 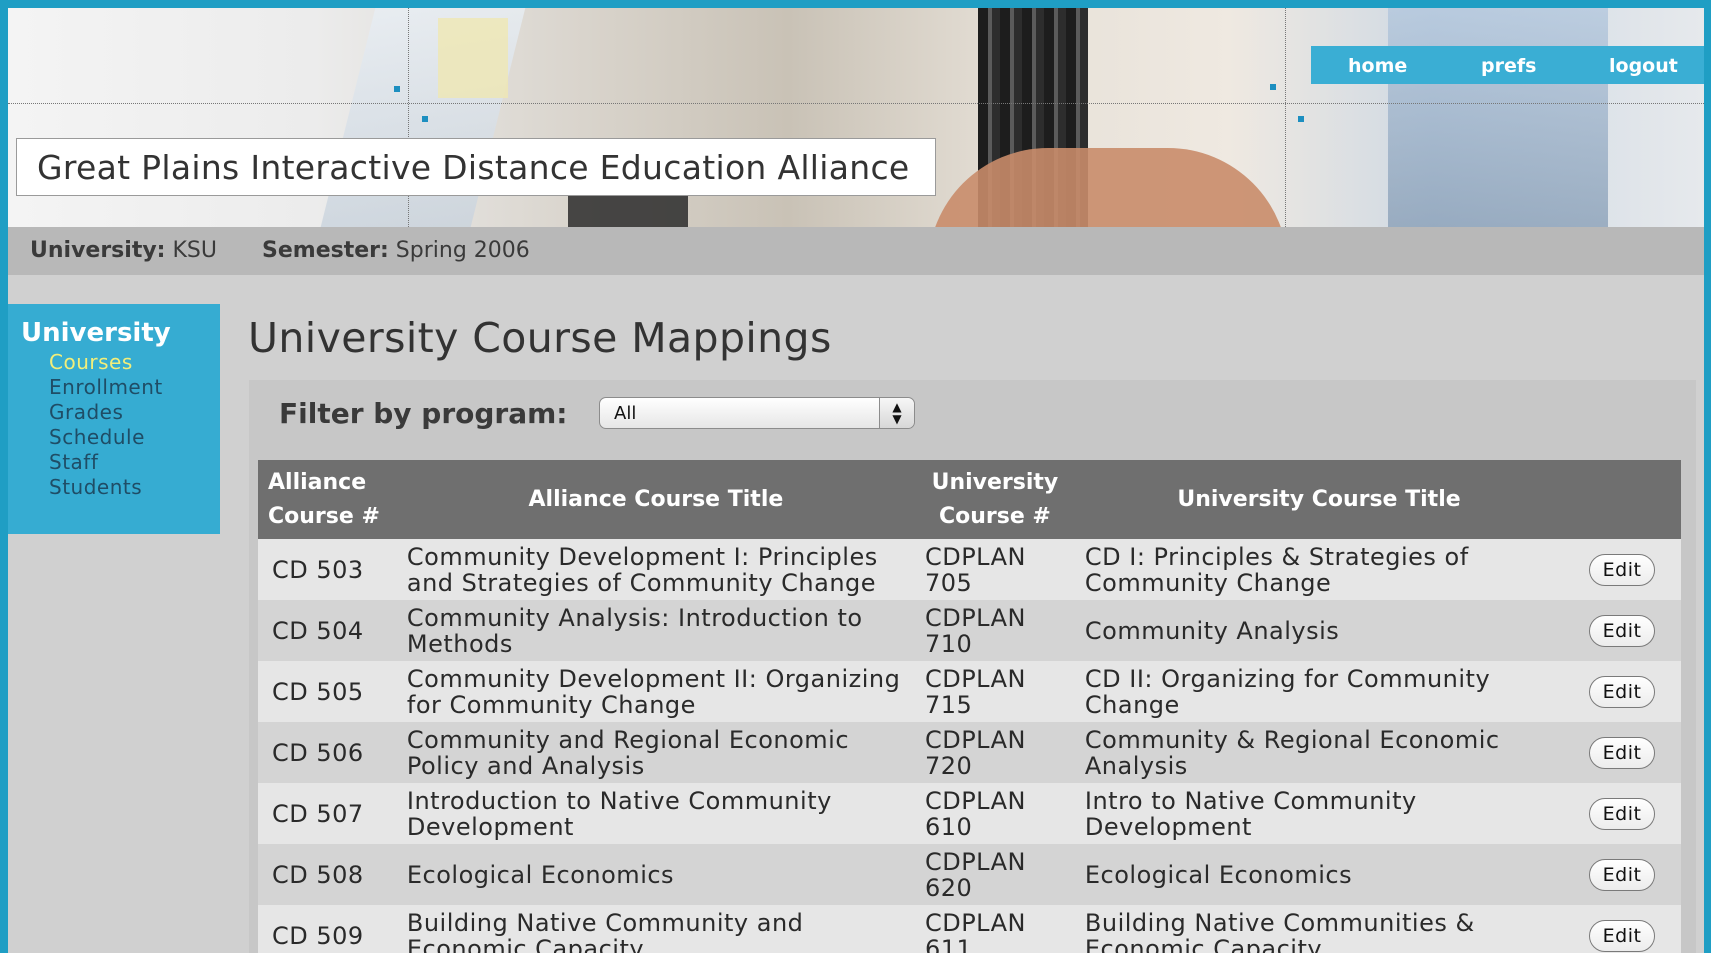 What do you see at coordinates (540, 338) in the screenshot?
I see `page-title: University Course Mappings` at bounding box center [540, 338].